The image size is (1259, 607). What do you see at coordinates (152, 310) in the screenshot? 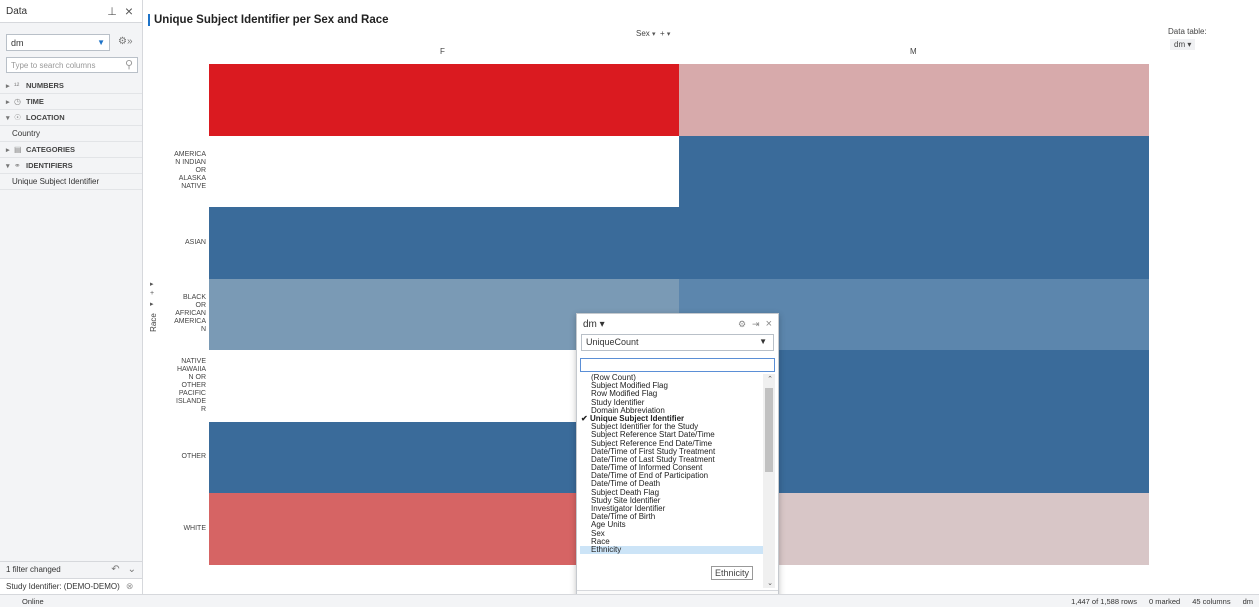
I see `row-axis-selector: ▸ + ▸ Race` at bounding box center [152, 310].